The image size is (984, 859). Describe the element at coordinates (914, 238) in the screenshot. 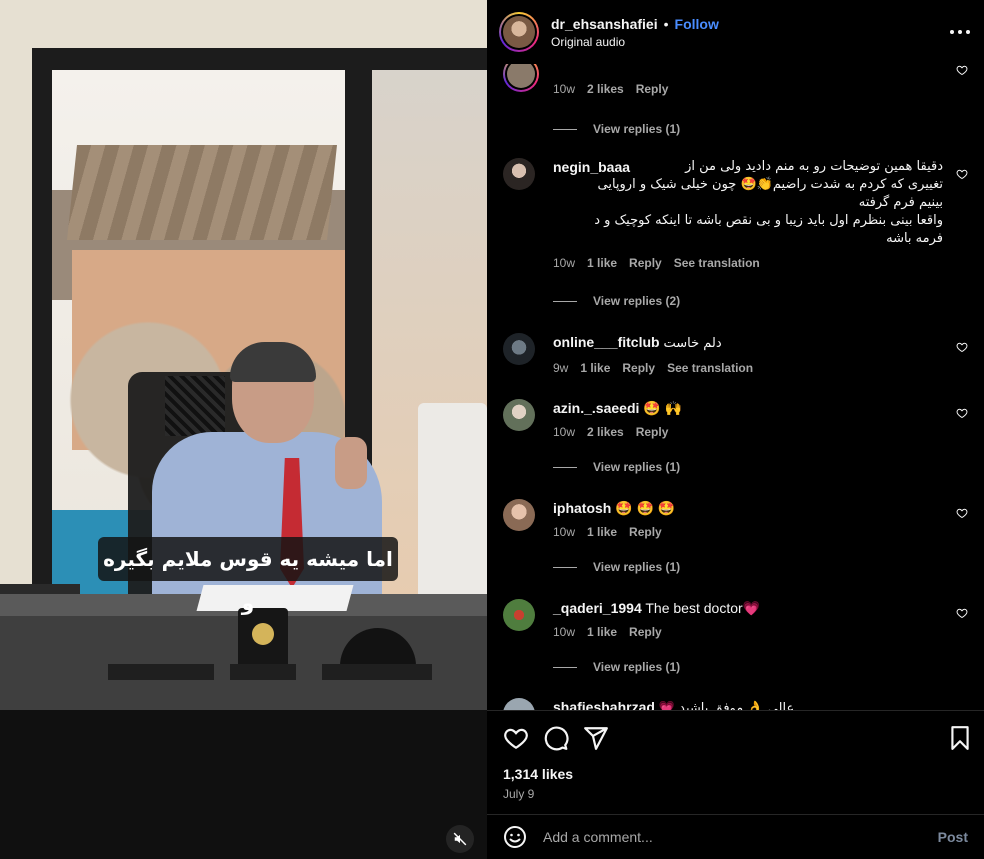

I see `comment-text-line: فرمه باشه` at that location.